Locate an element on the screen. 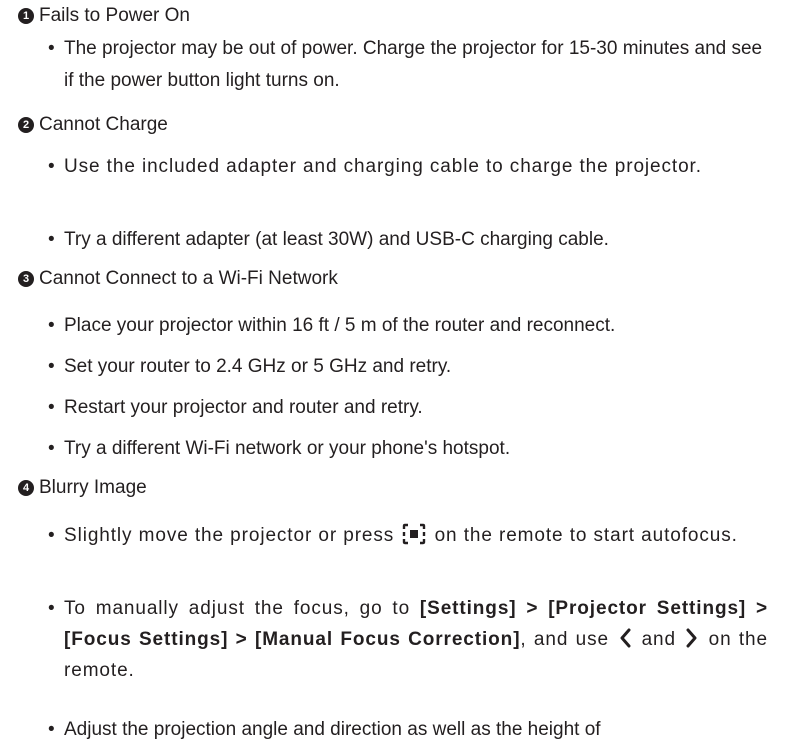  section-1-number: 1 is located at coordinates (26, 16).